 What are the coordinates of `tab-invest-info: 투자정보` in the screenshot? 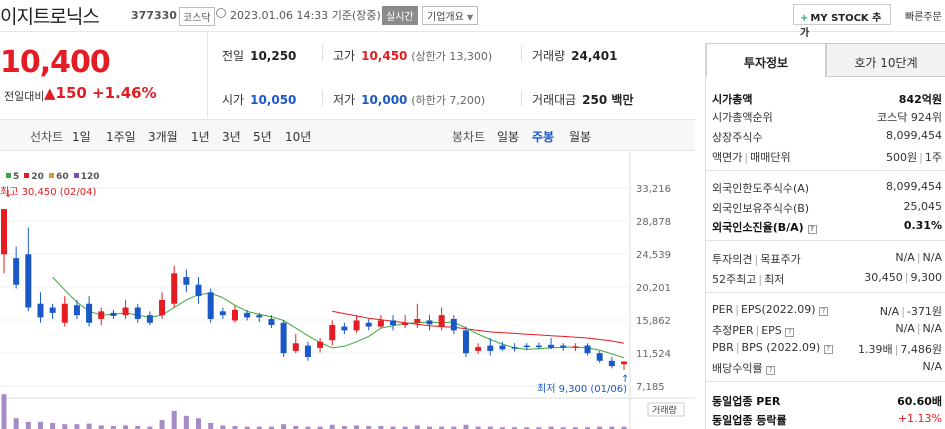 It's located at (766, 60).